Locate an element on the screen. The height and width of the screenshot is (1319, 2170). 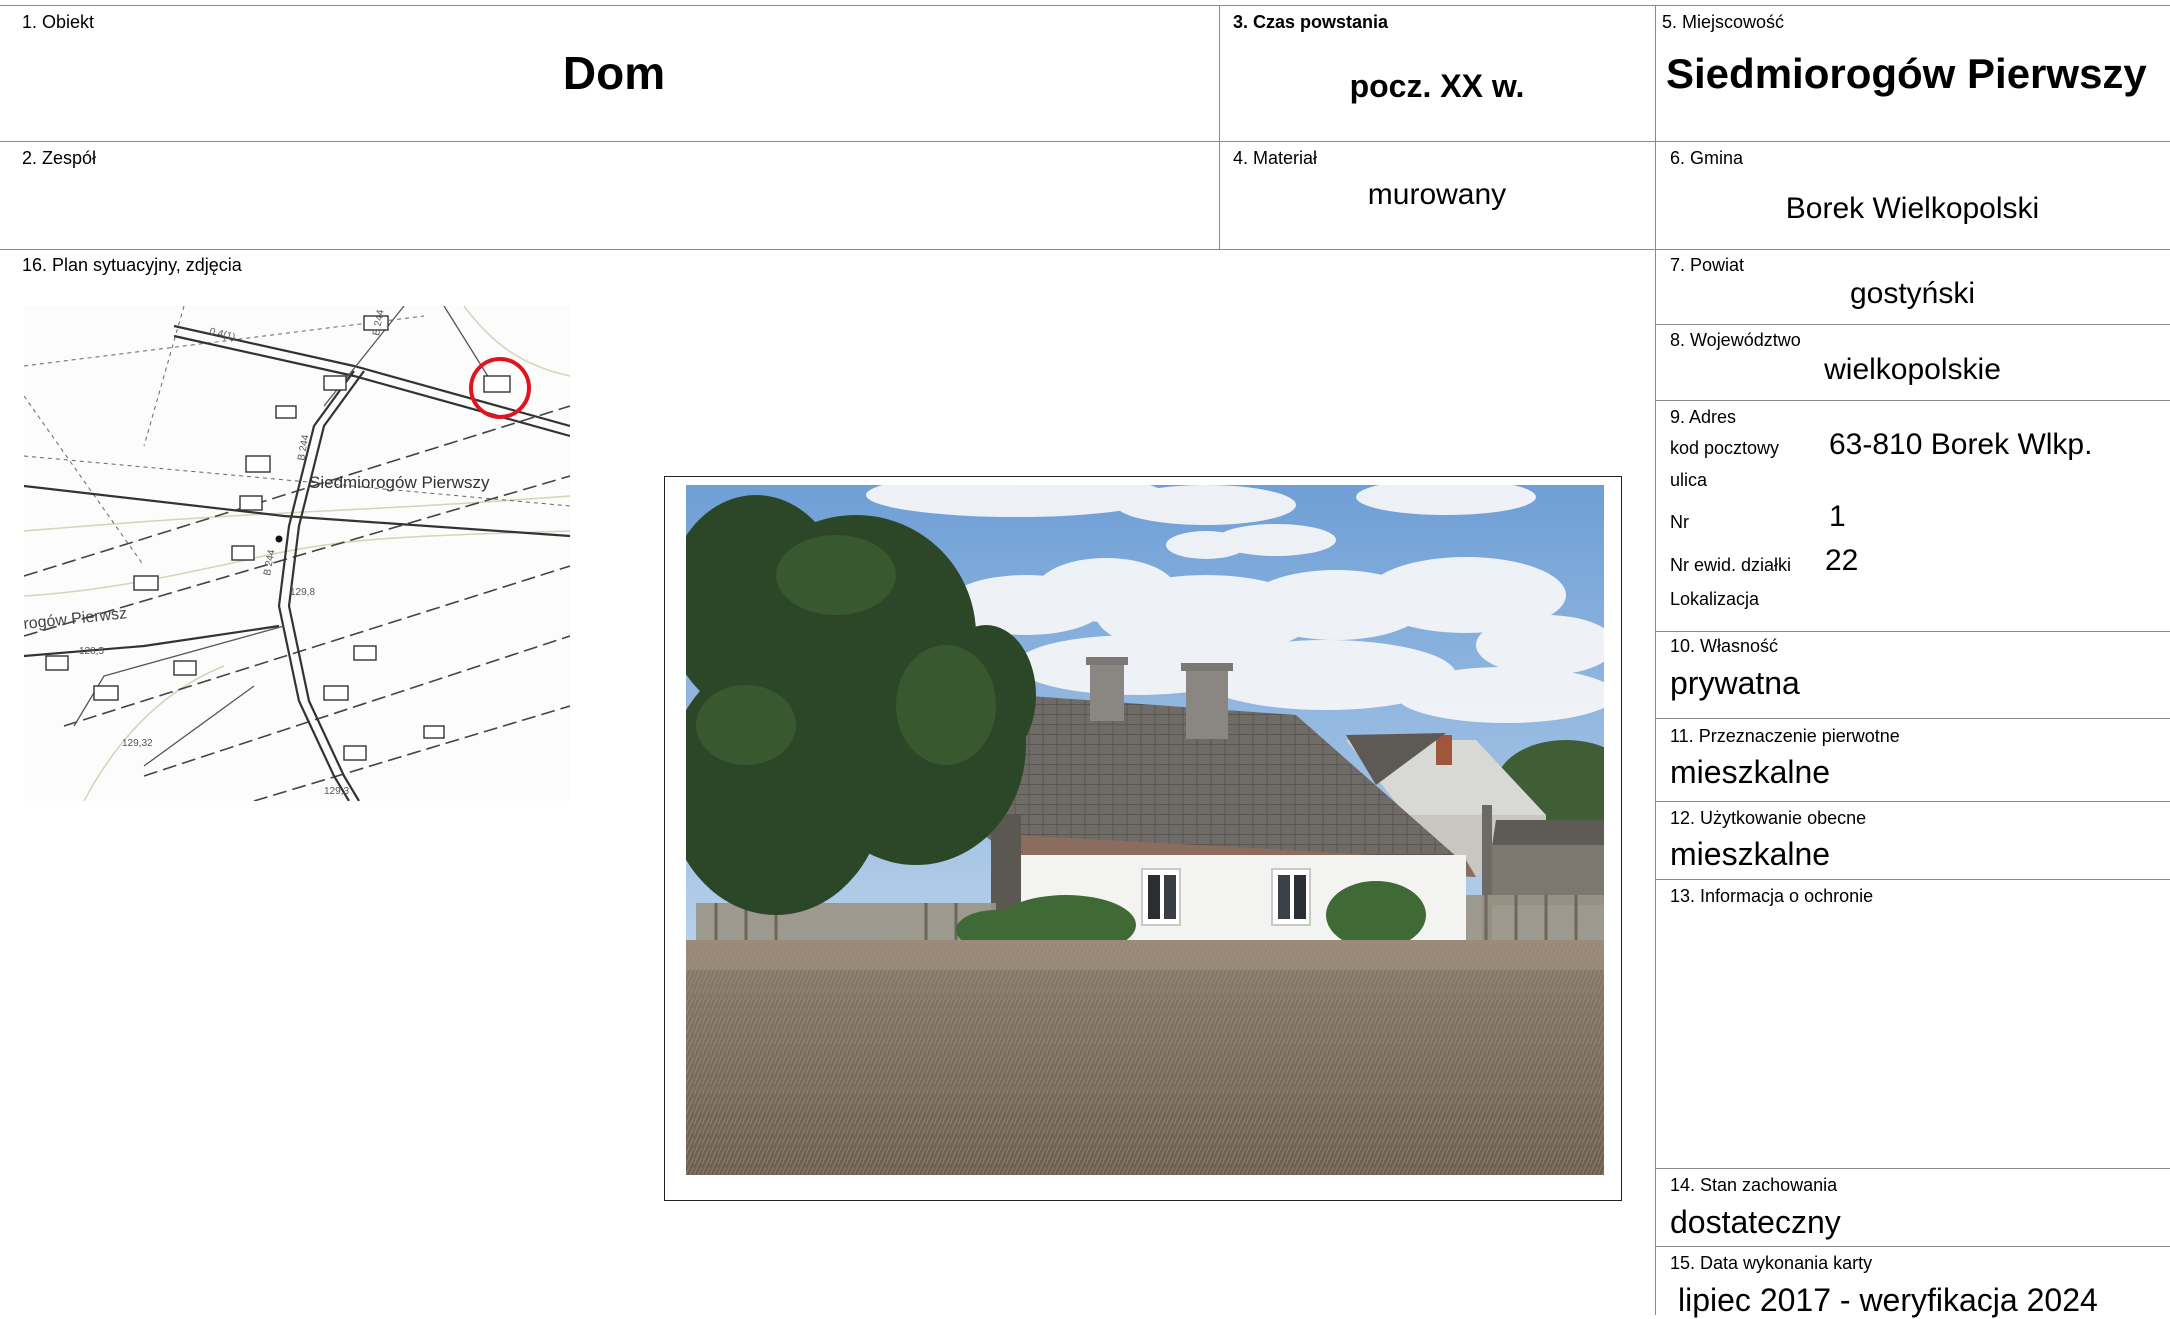
powiat-label: 7. Powiat is located at coordinates (1707, 265).